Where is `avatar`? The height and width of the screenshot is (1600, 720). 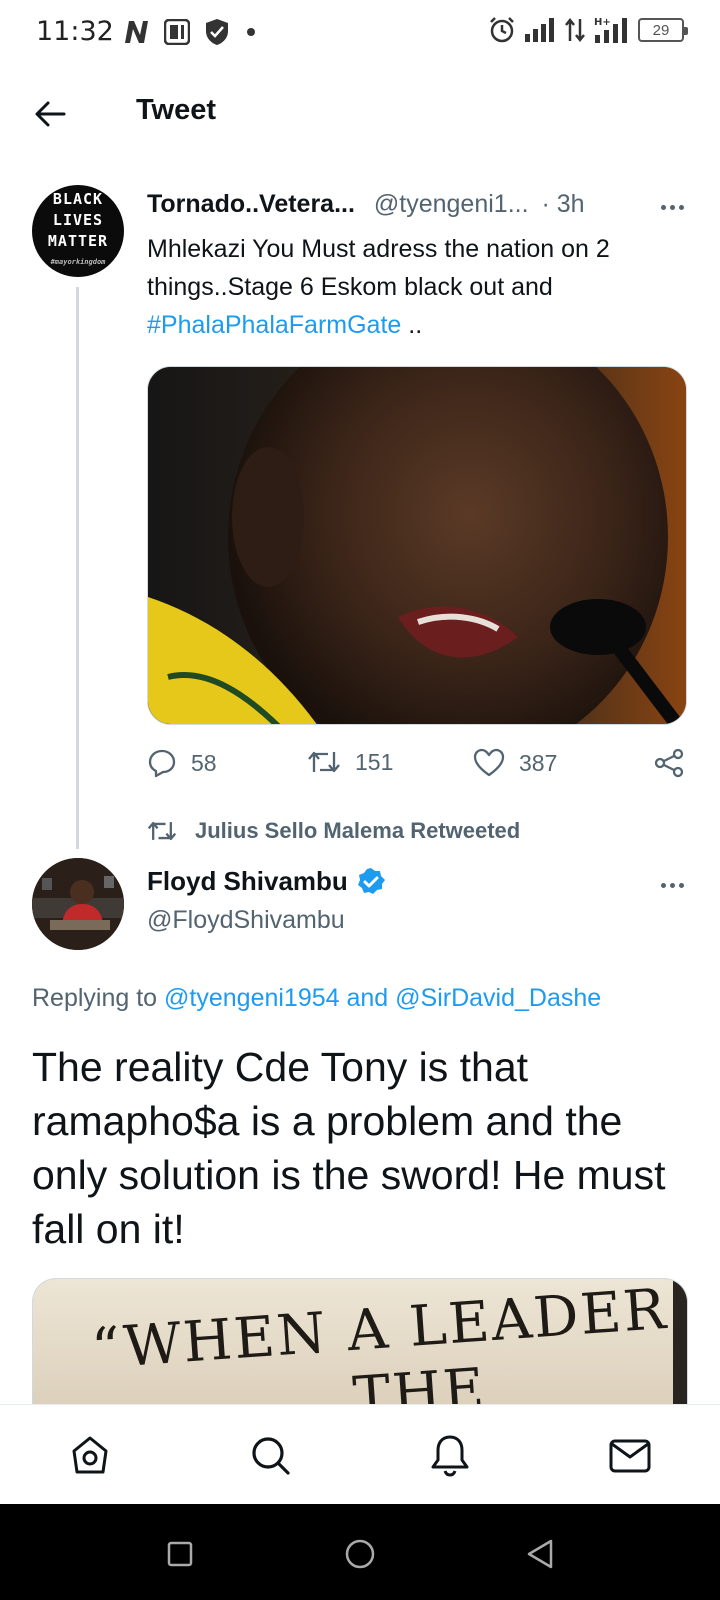 avatar is located at coordinates (78, 904).